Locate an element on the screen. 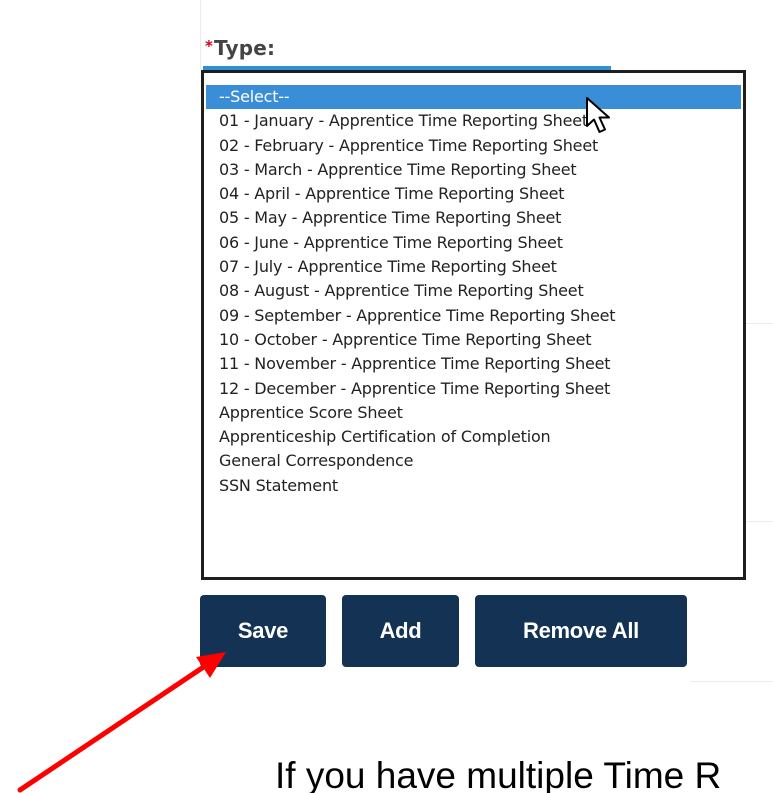  option-select: --Select-- is located at coordinates (473, 97).